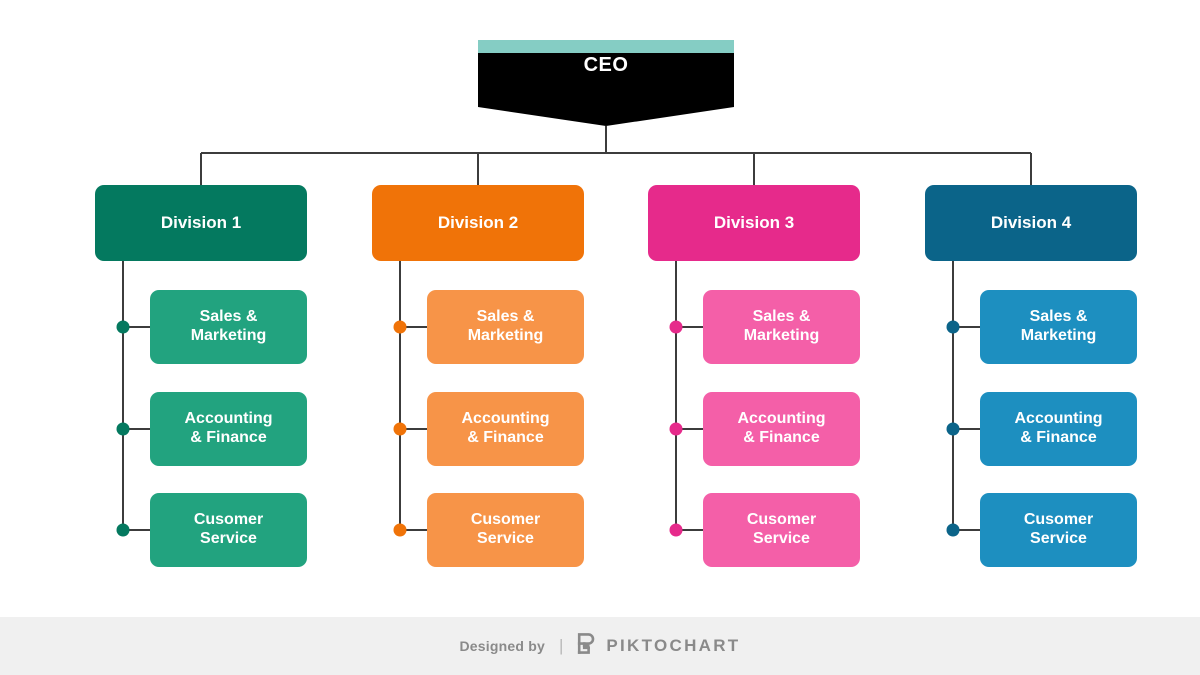  I want to click on ceo-accent-bar, so click(606, 46).